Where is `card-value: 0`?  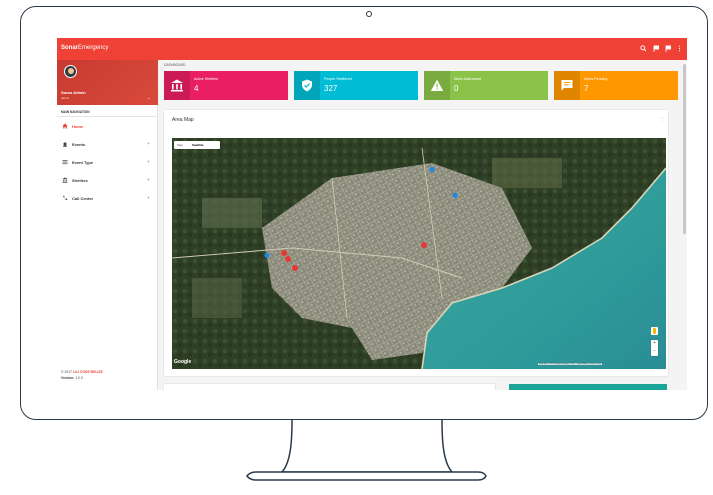 card-value: 0 is located at coordinates (456, 88).